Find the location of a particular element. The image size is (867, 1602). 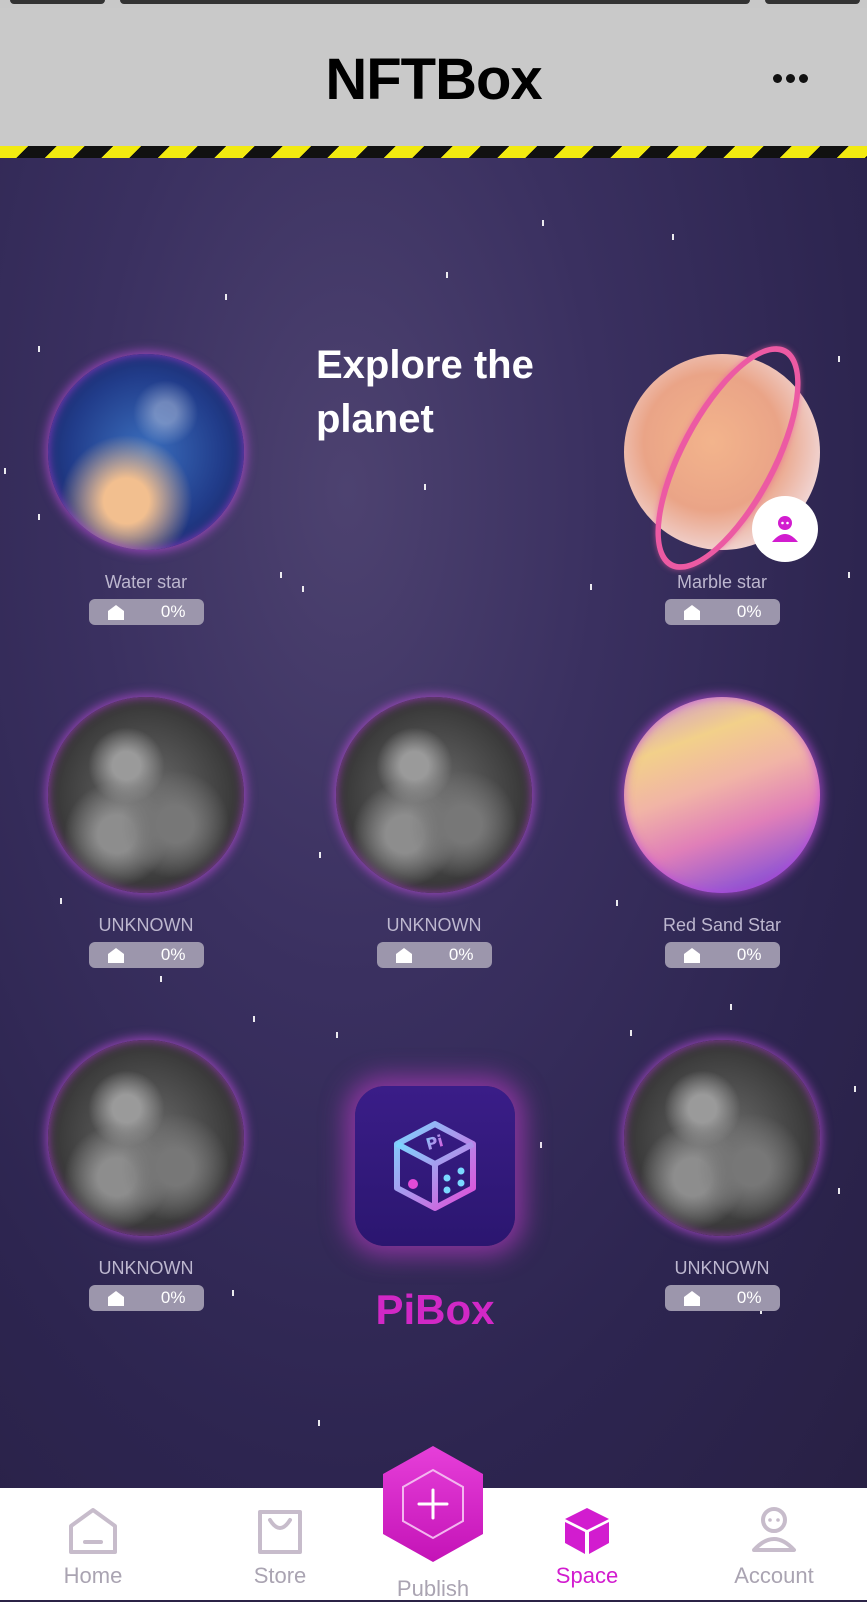

cube-icon is located at coordinates (587, 1531).